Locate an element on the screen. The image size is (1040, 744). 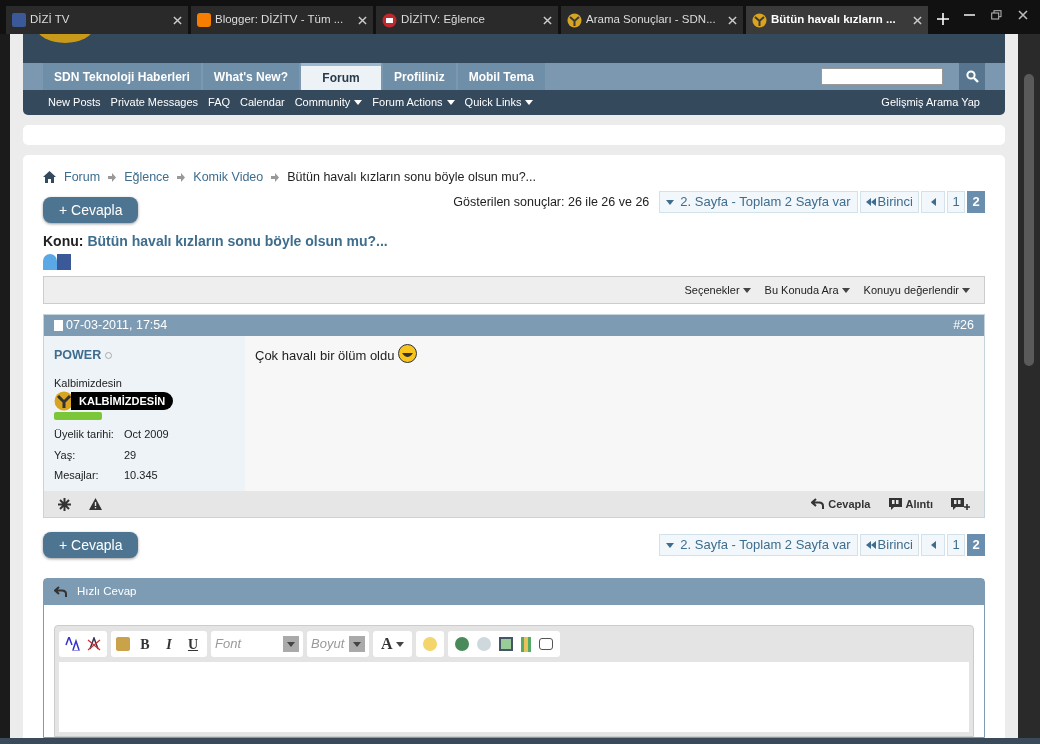
rank-badge: KALBİMİZDESİN is located at coordinates (122, 401).